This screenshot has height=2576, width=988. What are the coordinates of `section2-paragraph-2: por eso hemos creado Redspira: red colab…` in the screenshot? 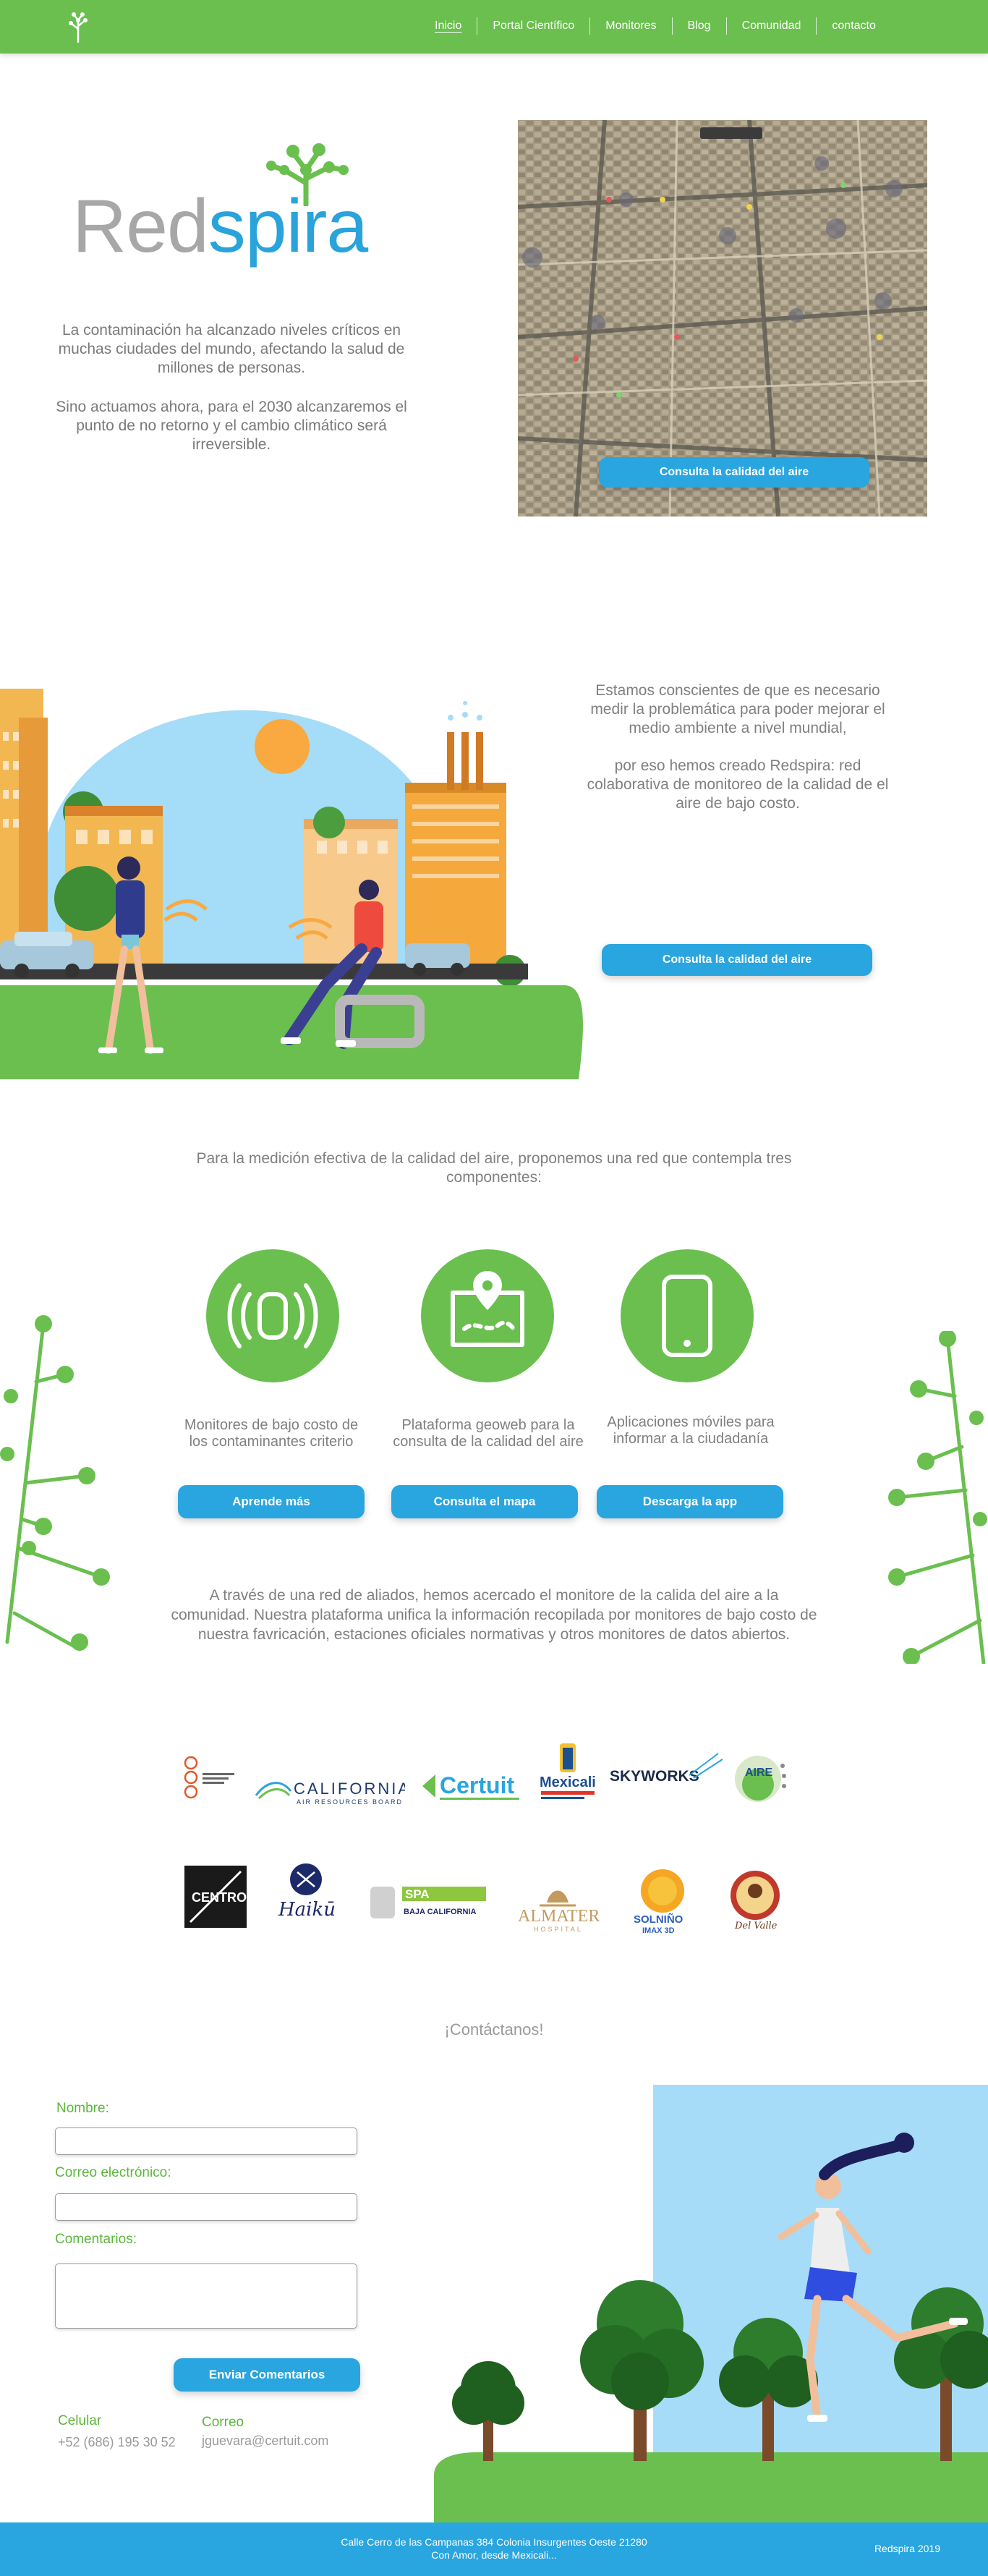 It's located at (738, 784).